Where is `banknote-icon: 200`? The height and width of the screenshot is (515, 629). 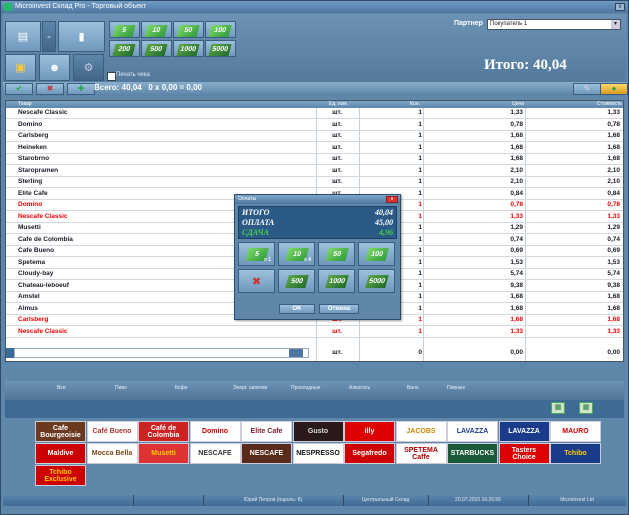 banknote-icon: 200 is located at coordinates (124, 50).